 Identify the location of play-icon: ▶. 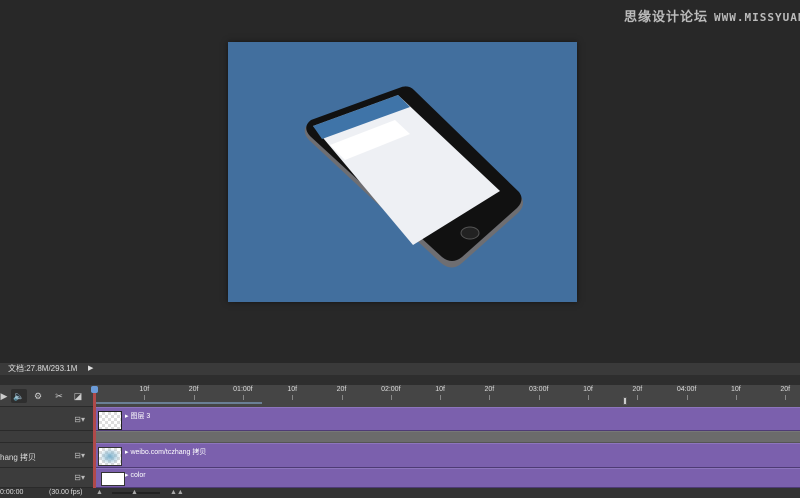
(4, 396).